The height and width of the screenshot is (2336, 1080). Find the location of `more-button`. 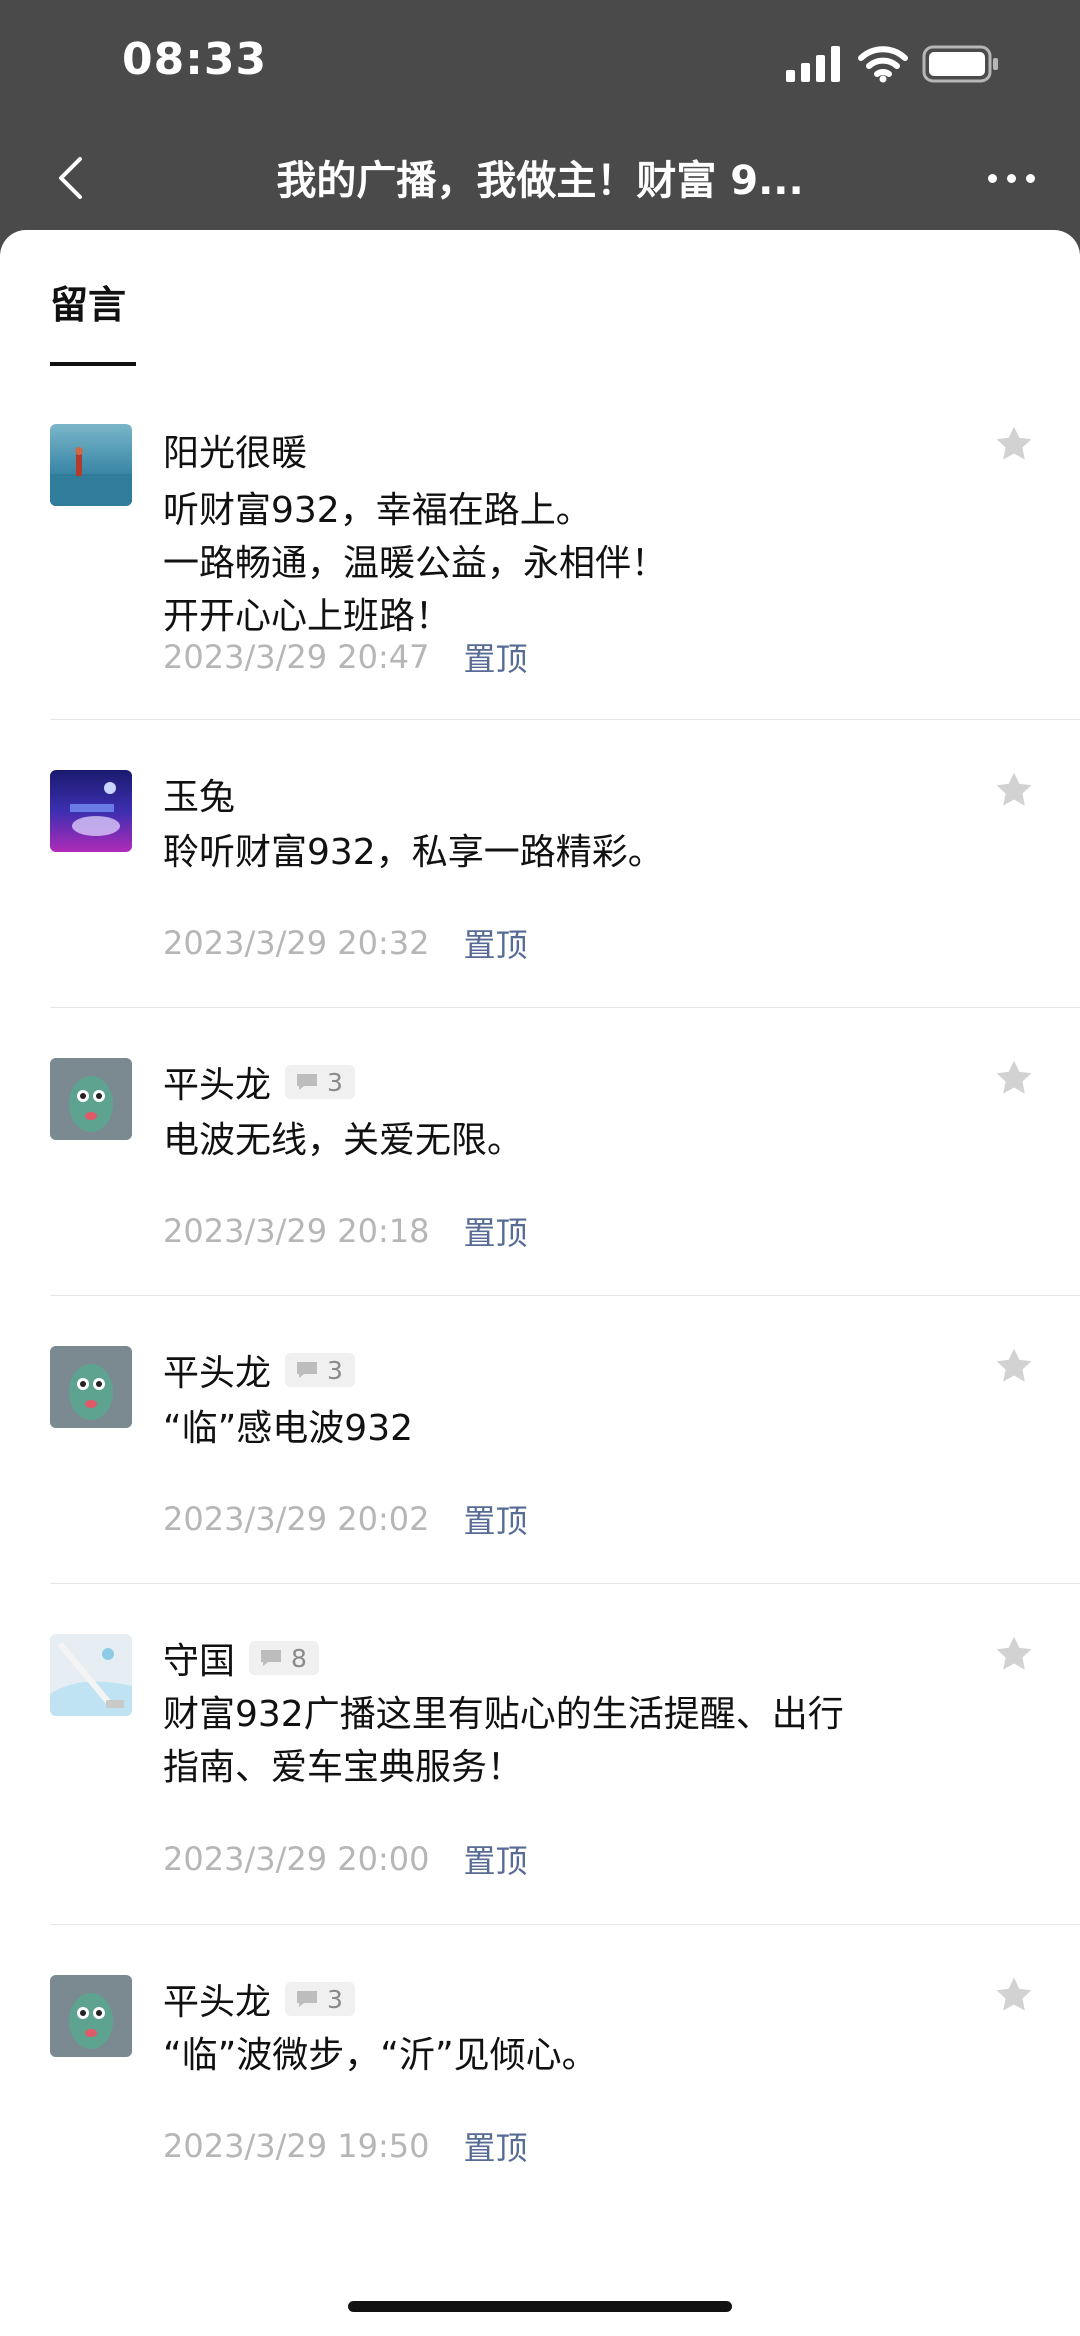

more-button is located at coordinates (1011, 178).